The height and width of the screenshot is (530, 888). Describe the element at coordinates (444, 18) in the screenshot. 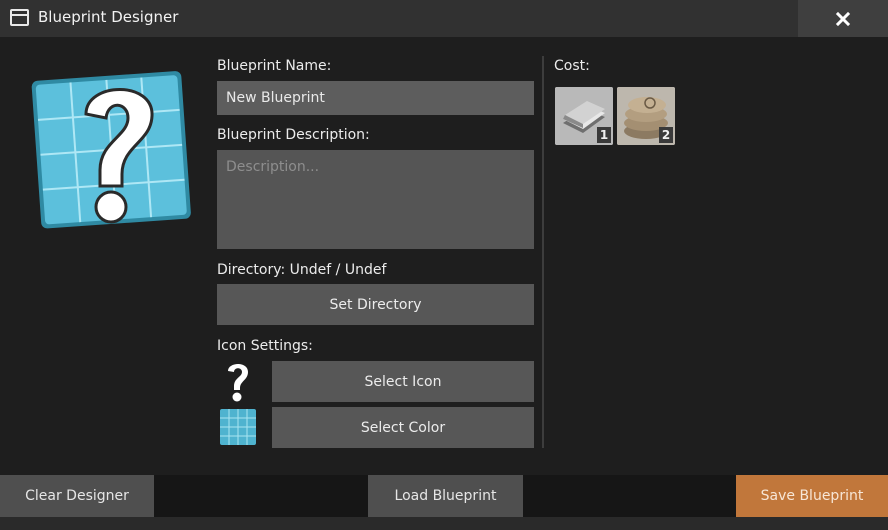

I see `title-bar: Blueprint Designer` at that location.